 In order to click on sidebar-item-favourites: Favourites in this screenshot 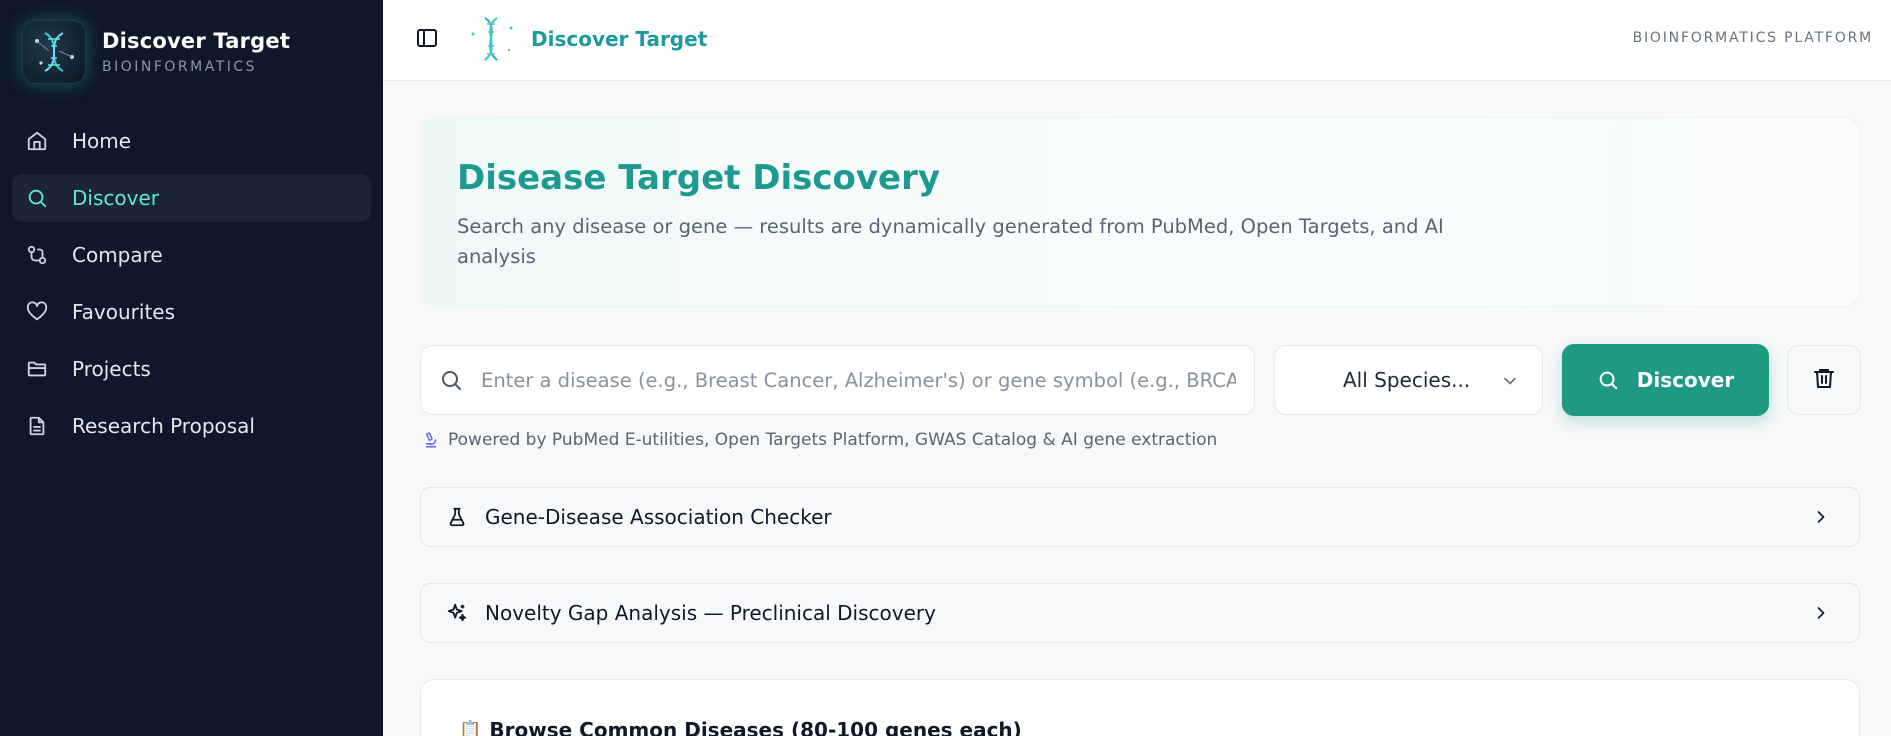, I will do `click(191, 312)`.